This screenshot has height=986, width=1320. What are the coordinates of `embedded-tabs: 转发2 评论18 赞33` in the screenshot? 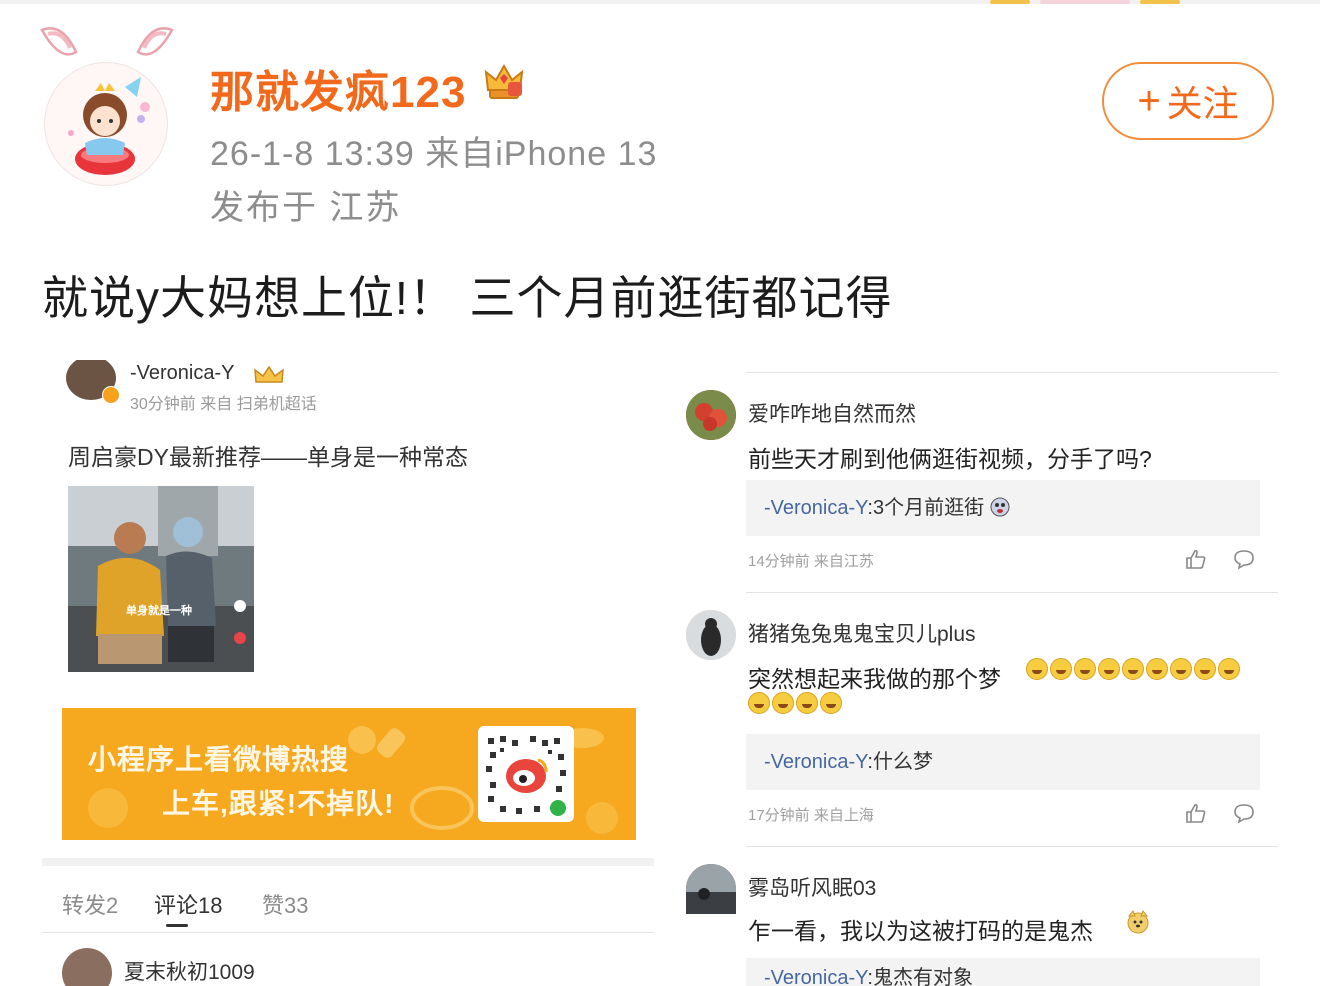 It's located at (348, 908).